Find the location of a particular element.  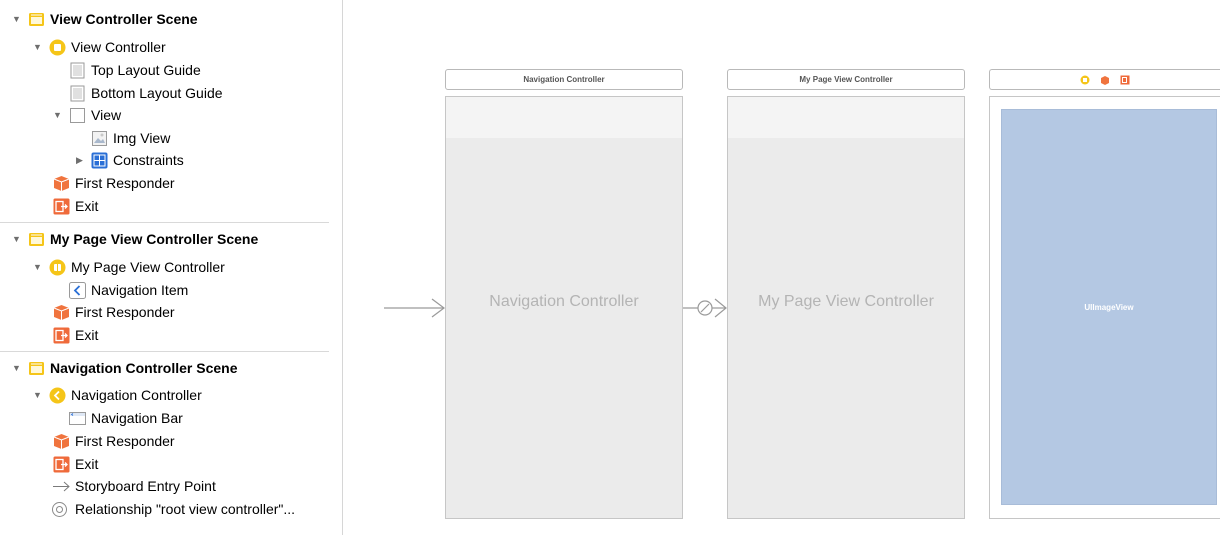

scene-dock-title: My Page View Controller is located at coordinates (846, 79).